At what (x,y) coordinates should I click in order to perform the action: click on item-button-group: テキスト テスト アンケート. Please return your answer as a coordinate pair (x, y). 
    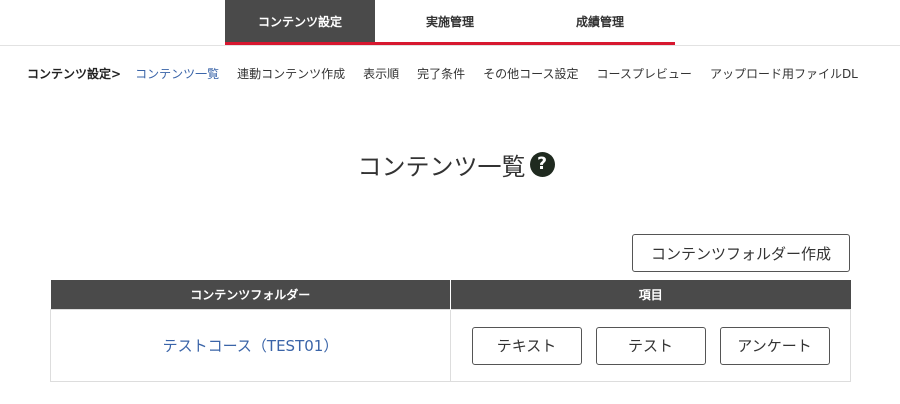
    Looking at the image, I should click on (650, 345).